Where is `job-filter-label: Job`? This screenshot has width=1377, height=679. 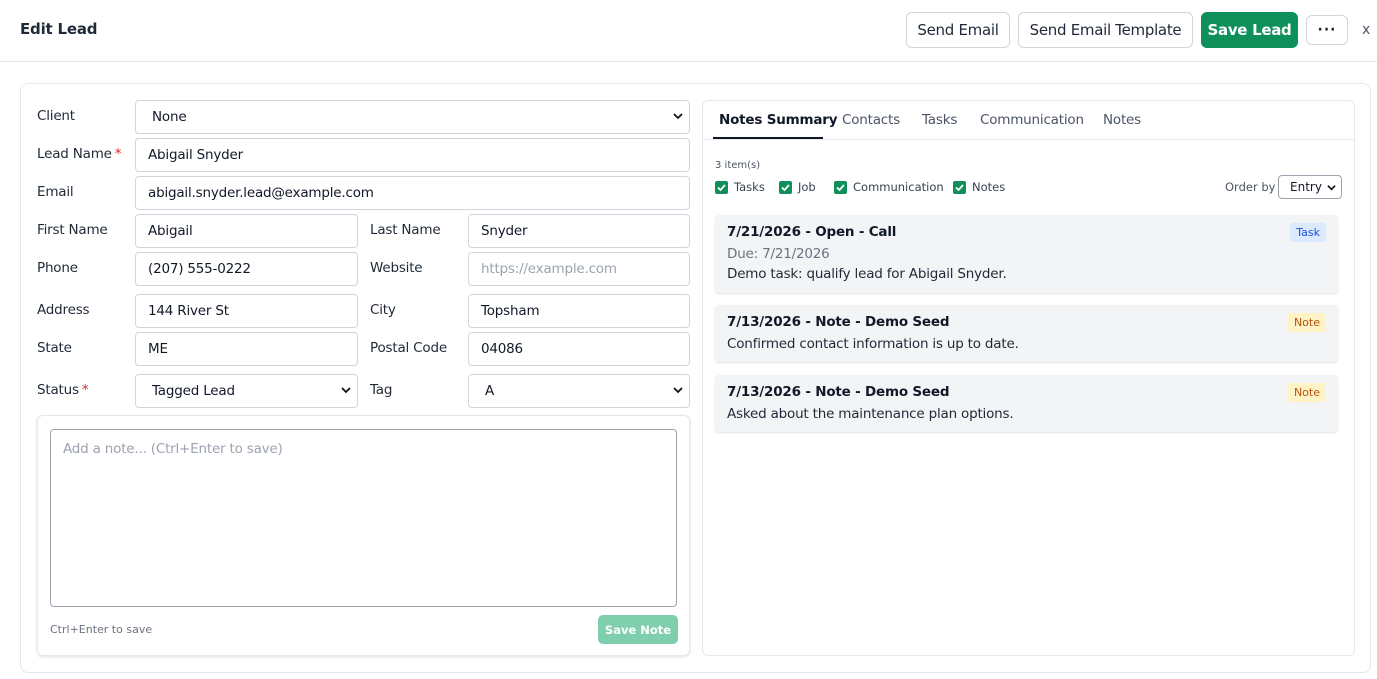 job-filter-label: Job is located at coordinates (807, 187).